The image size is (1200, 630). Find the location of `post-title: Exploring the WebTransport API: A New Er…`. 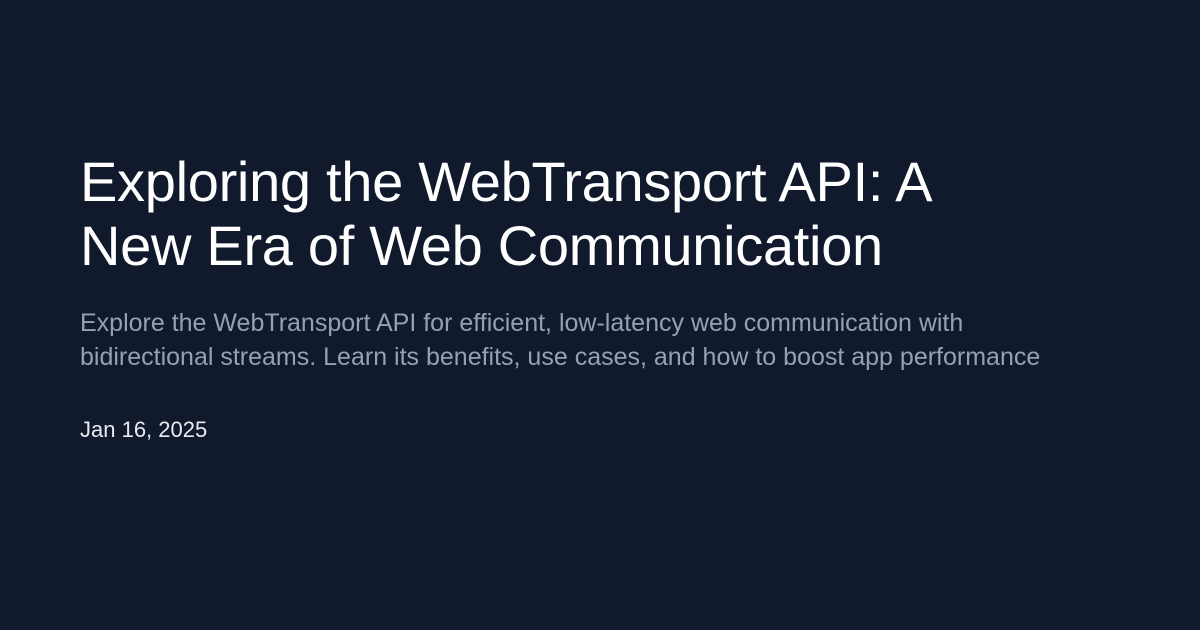

post-title: Exploring the WebTransport API: A New Er… is located at coordinates (505, 213).